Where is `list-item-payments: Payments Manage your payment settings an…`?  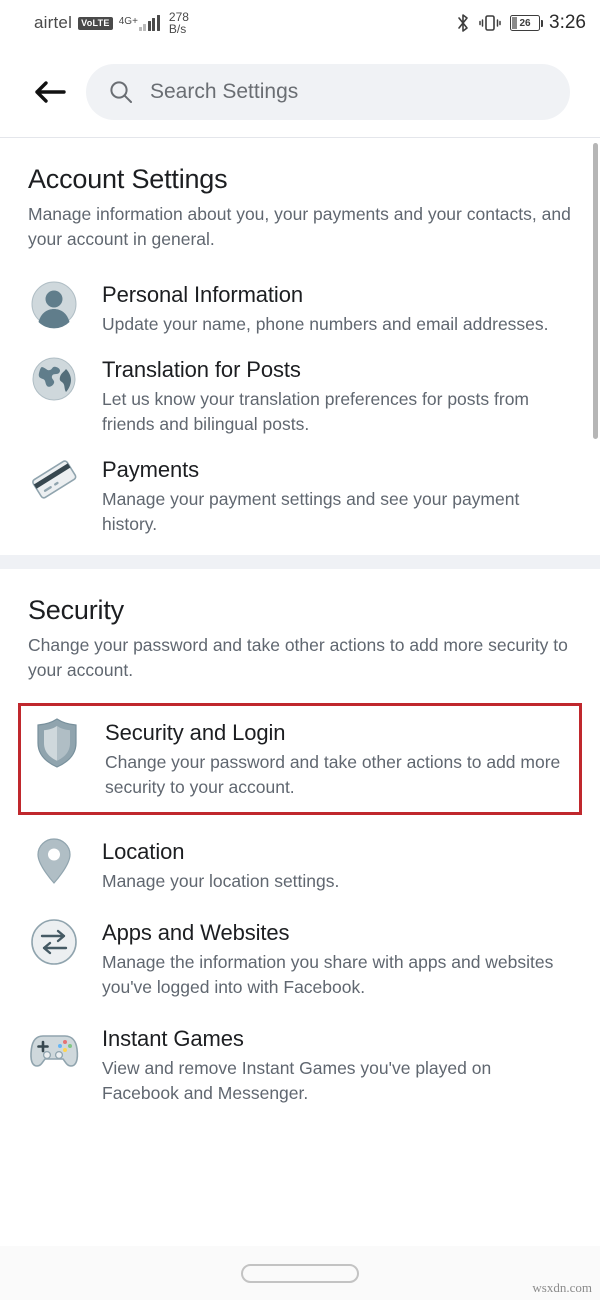 list-item-payments: Payments Manage your payment settings an… is located at coordinates (300, 493).